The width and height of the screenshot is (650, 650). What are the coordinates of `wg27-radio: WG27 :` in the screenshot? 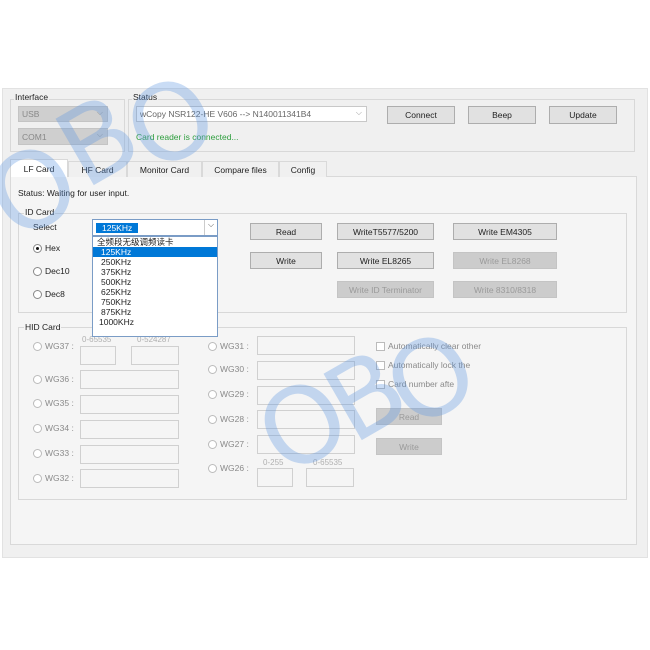 It's located at (228, 444).